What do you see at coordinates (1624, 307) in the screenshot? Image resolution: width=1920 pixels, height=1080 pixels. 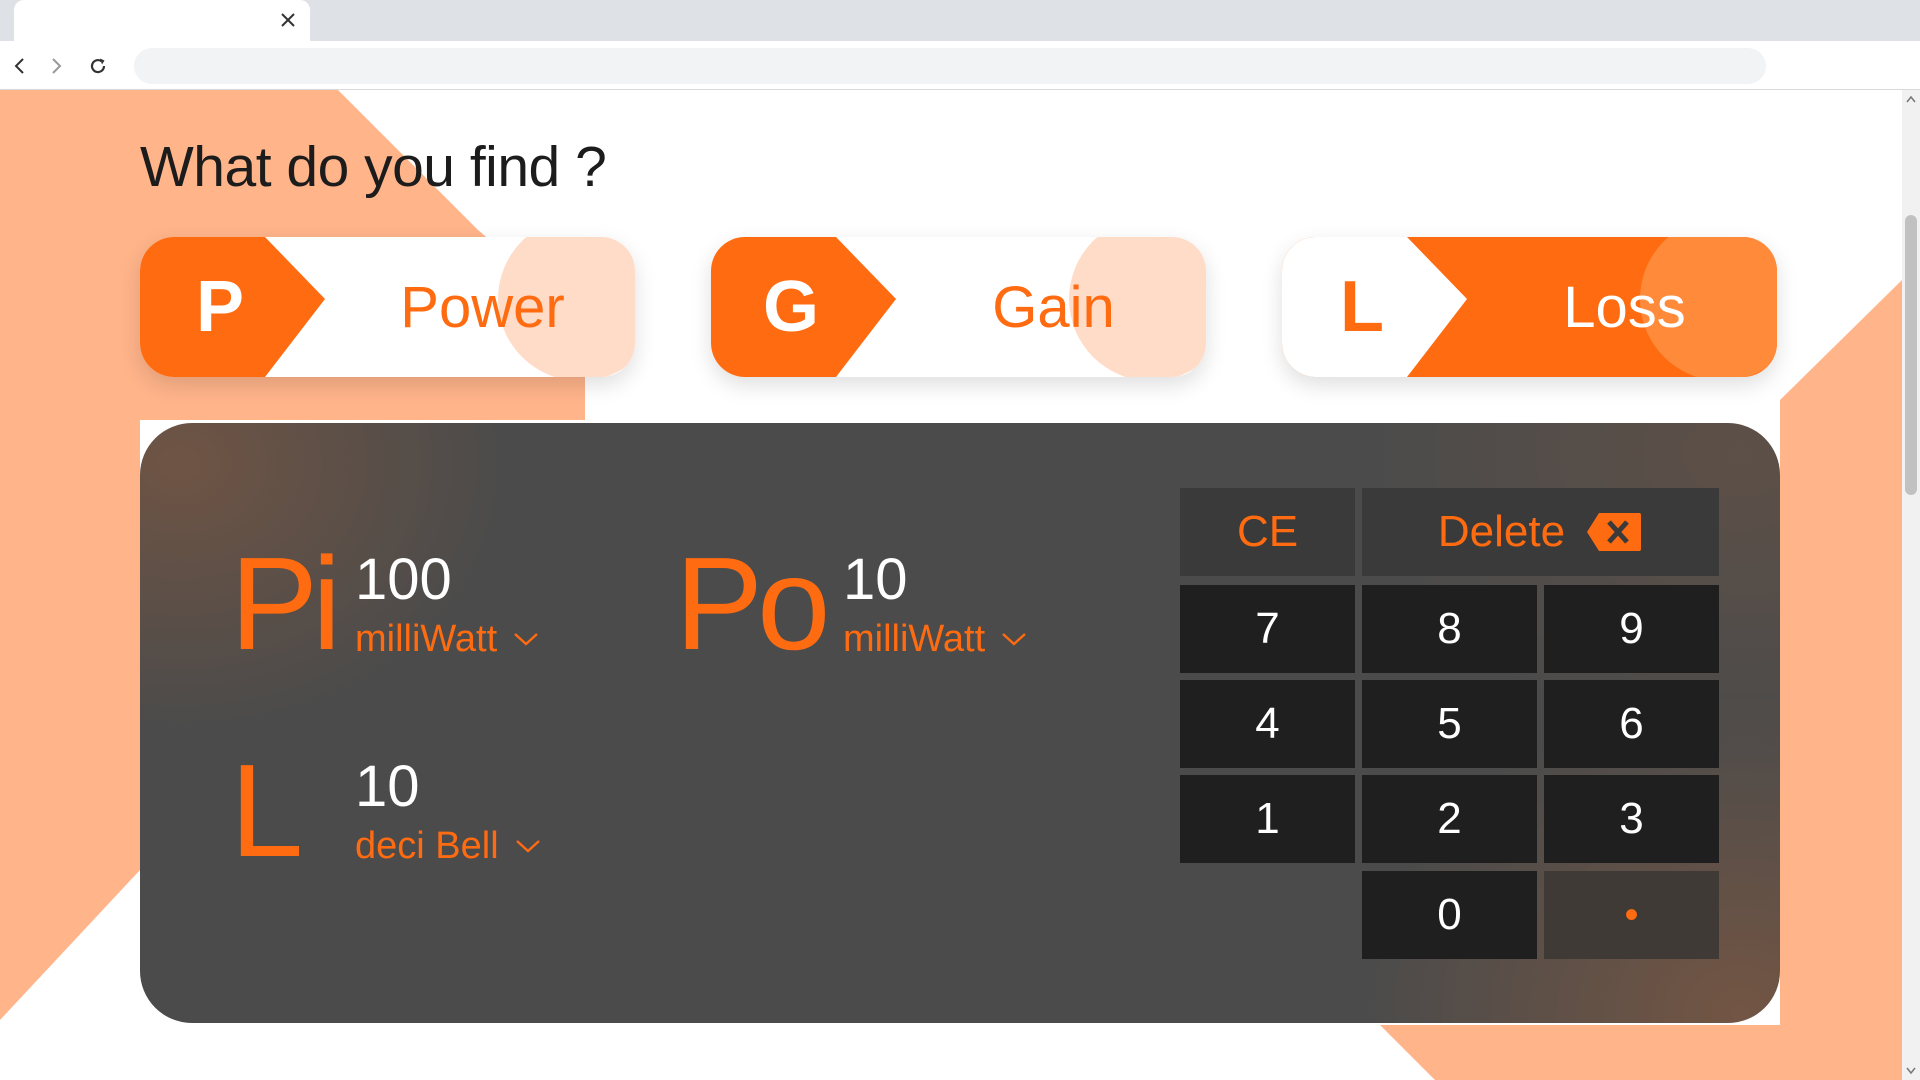 I see `mode-label-loss: Loss` at bounding box center [1624, 307].